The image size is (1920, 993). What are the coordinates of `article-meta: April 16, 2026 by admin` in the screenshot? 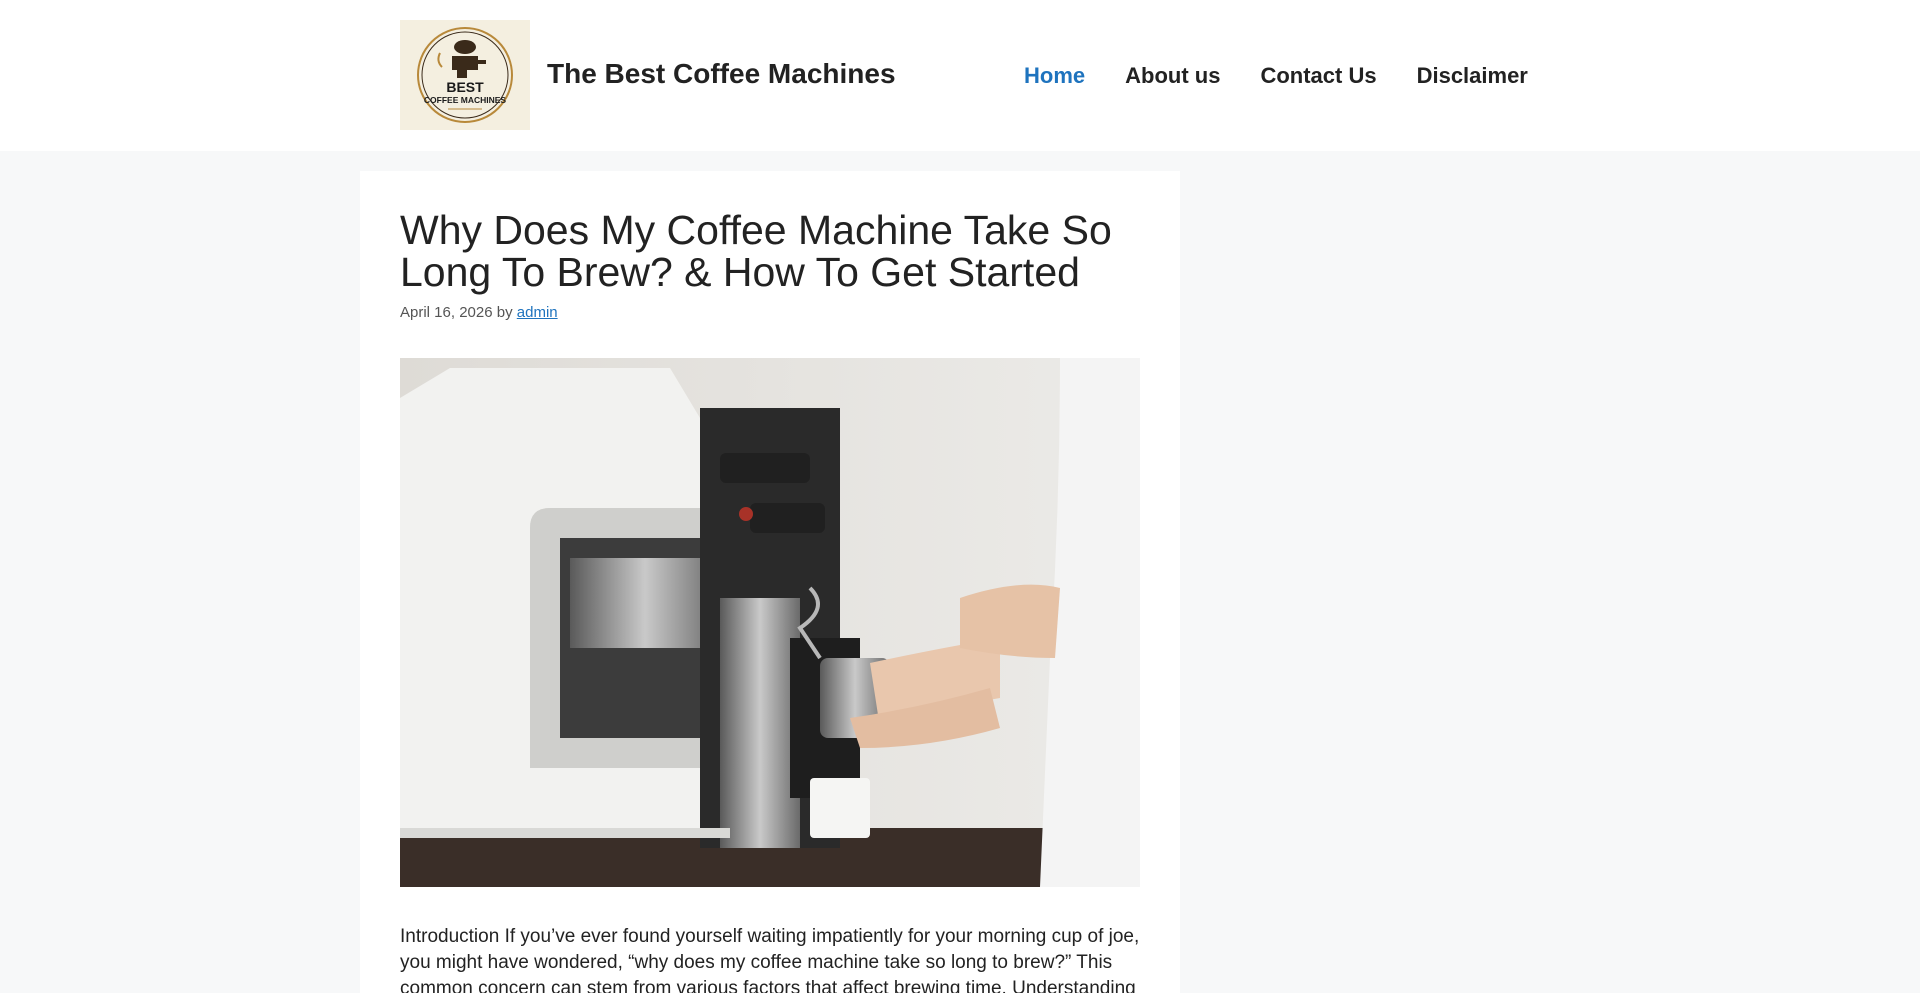 It's located at (479, 312).